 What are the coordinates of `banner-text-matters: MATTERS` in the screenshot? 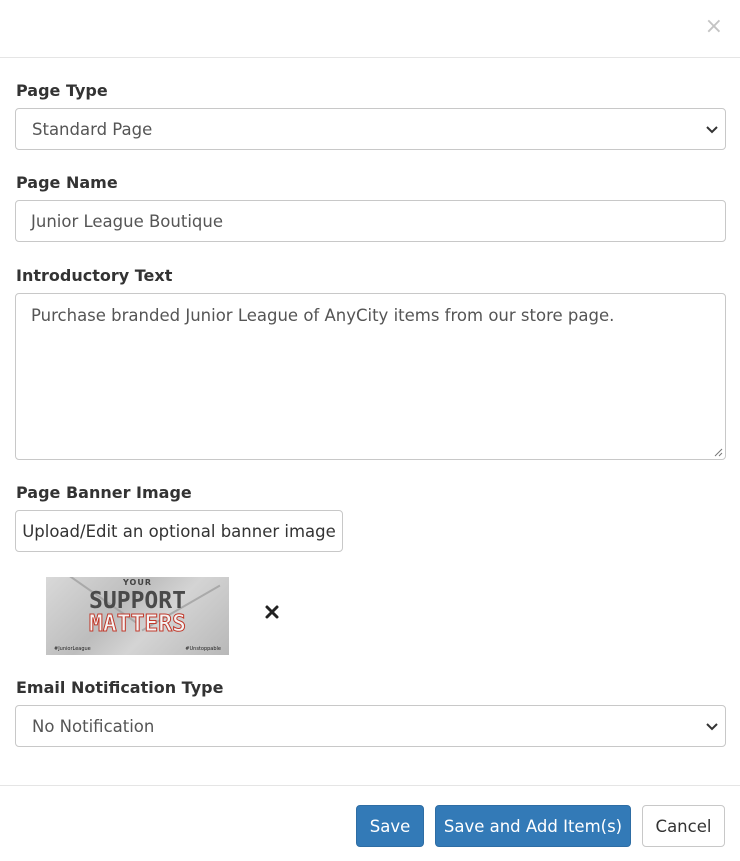 It's located at (138, 624).